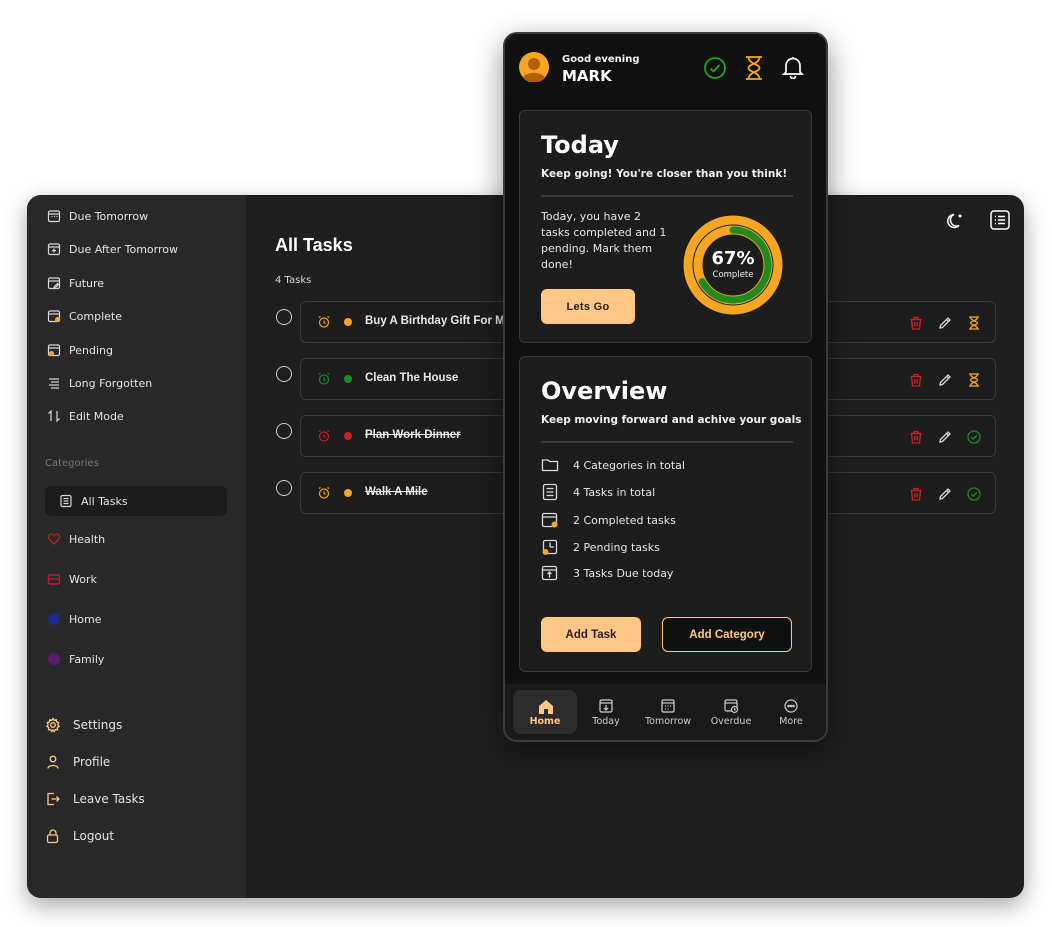 This screenshot has height=927, width=1052. What do you see at coordinates (550, 573) in the screenshot?
I see `calendar-upload-icon` at bounding box center [550, 573].